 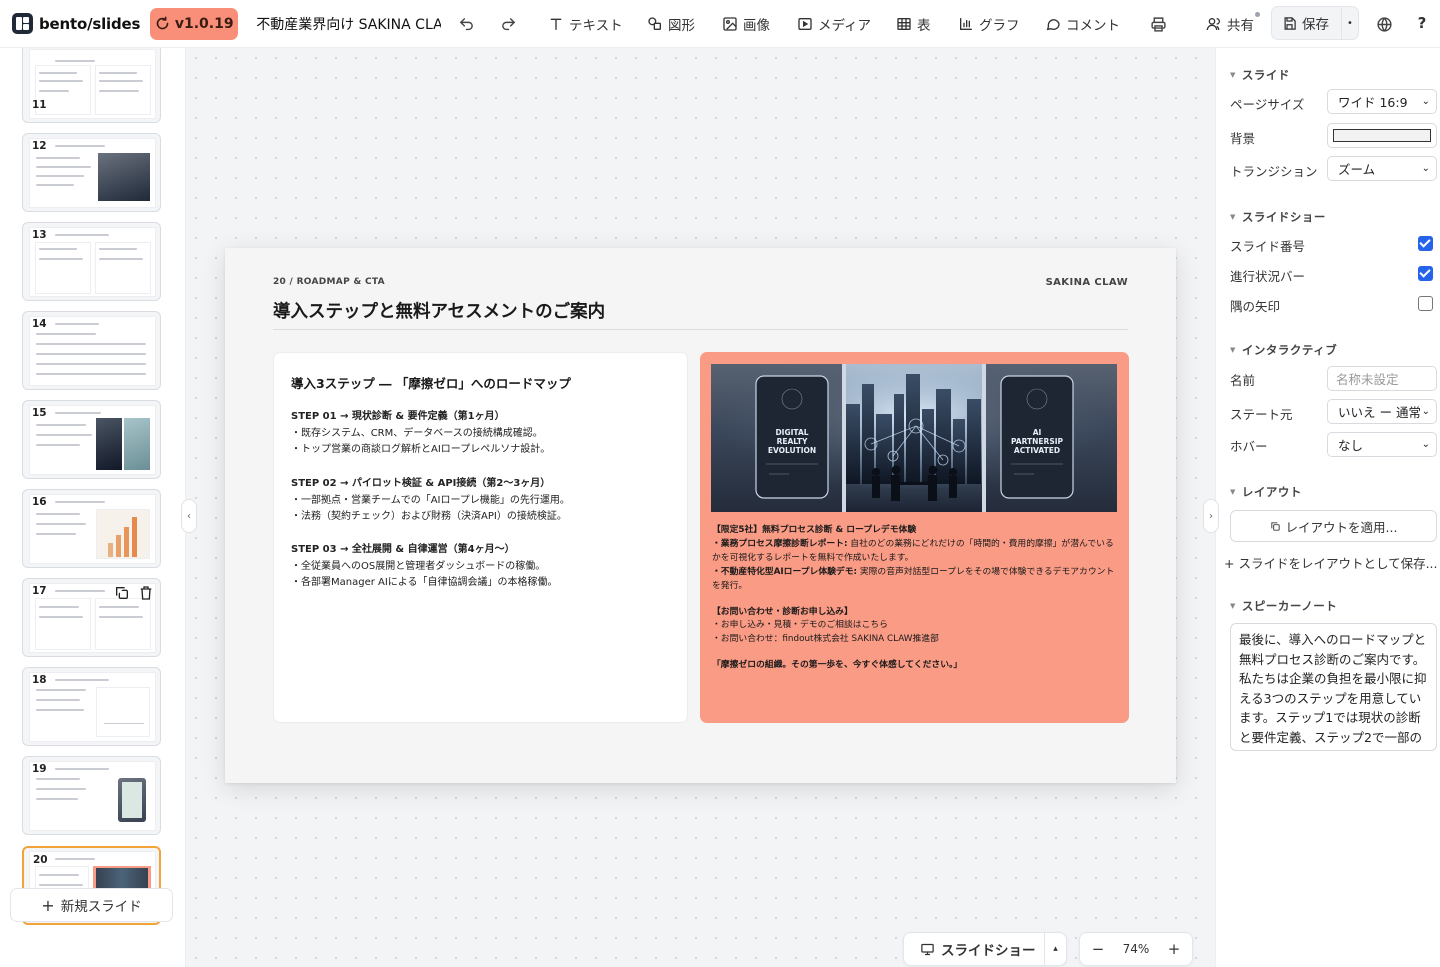 What do you see at coordinates (39, 769) in the screenshot?
I see `thumbnail-number: 19` at bounding box center [39, 769].